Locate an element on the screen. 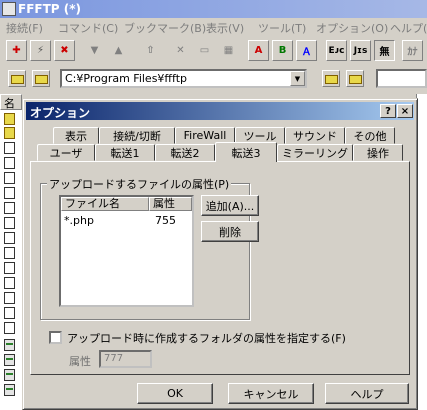 This screenshot has width=427, height=410. help-caption-button: ? is located at coordinates (388, 111).